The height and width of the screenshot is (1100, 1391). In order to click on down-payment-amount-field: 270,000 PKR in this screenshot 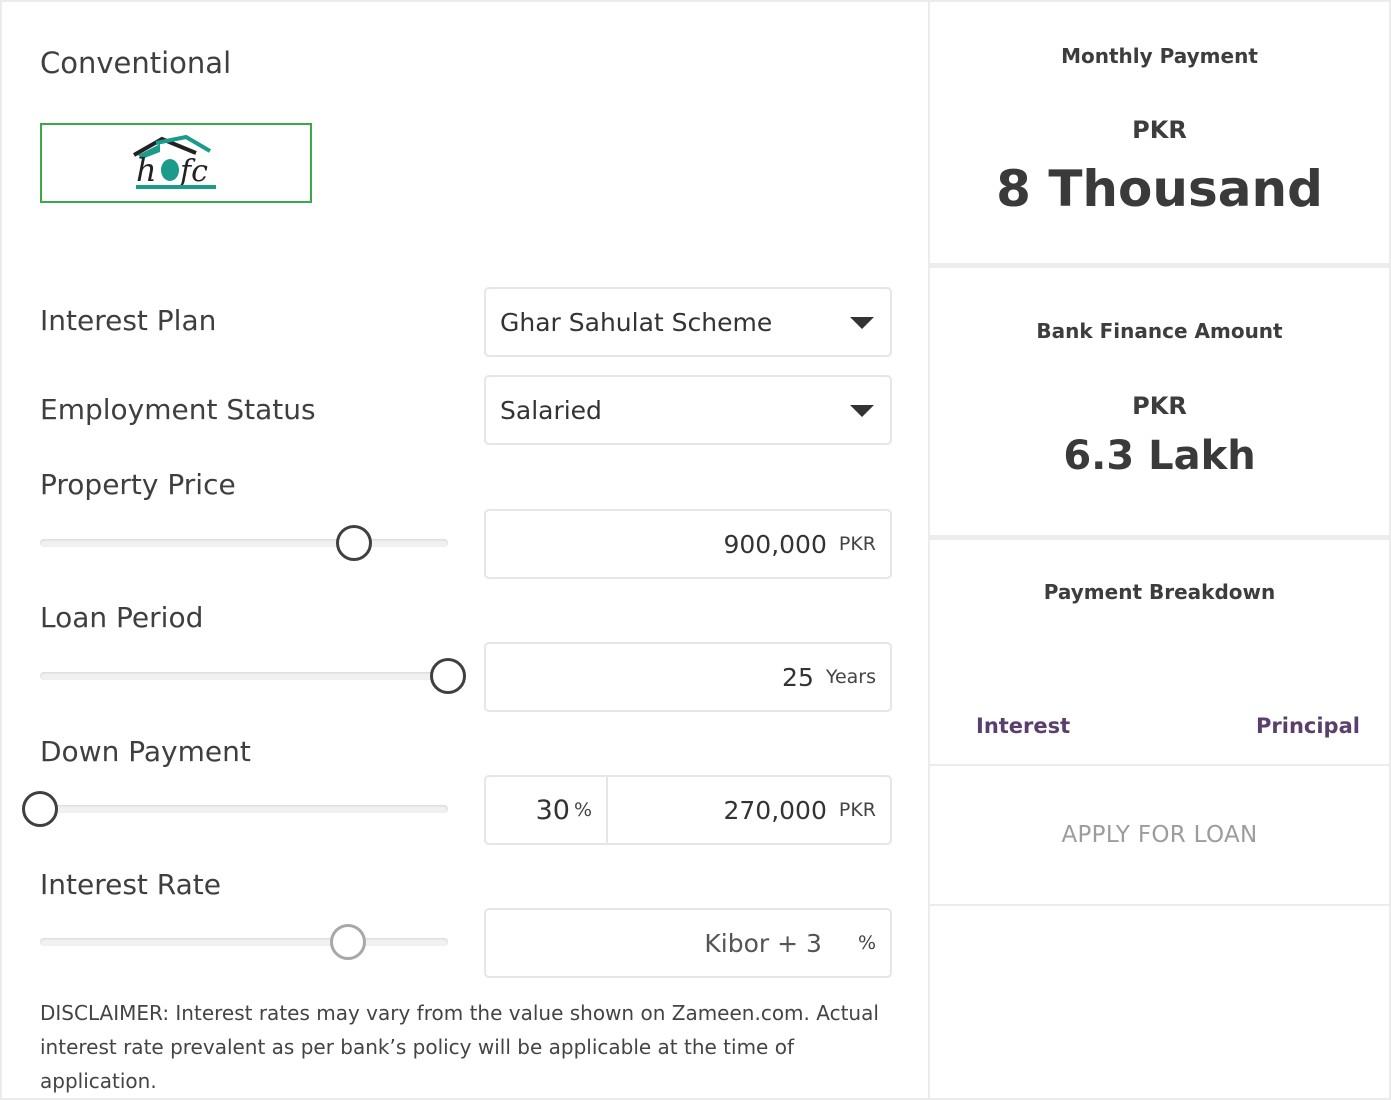, I will do `click(749, 810)`.